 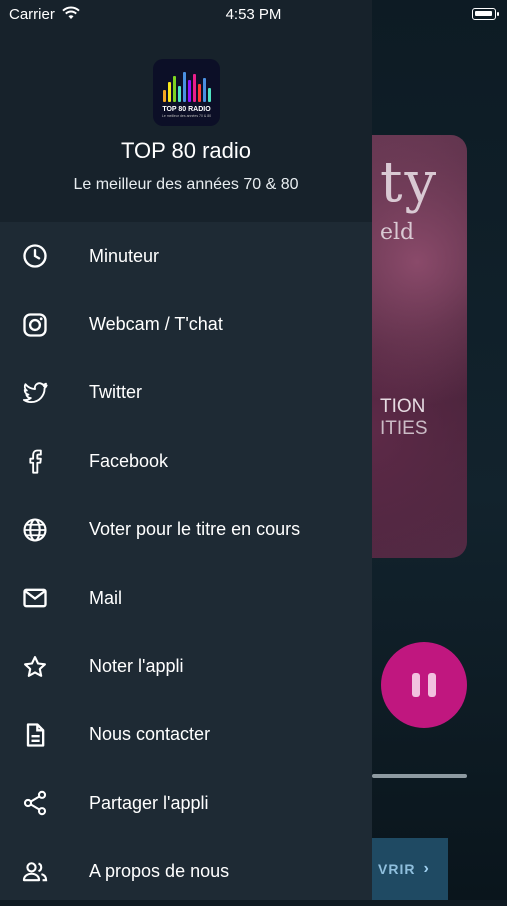 I want to click on app-subtitle: Le meilleur des années 70 & 80, so click(x=186, y=184).